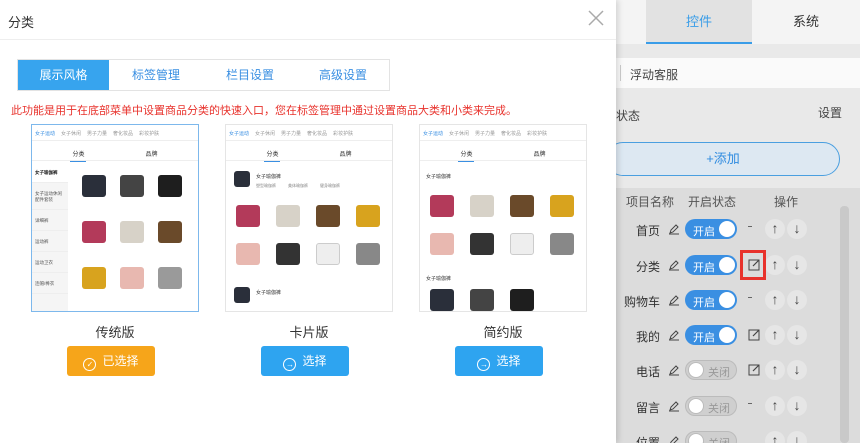  I want to click on close-icon, so click(596, 18).